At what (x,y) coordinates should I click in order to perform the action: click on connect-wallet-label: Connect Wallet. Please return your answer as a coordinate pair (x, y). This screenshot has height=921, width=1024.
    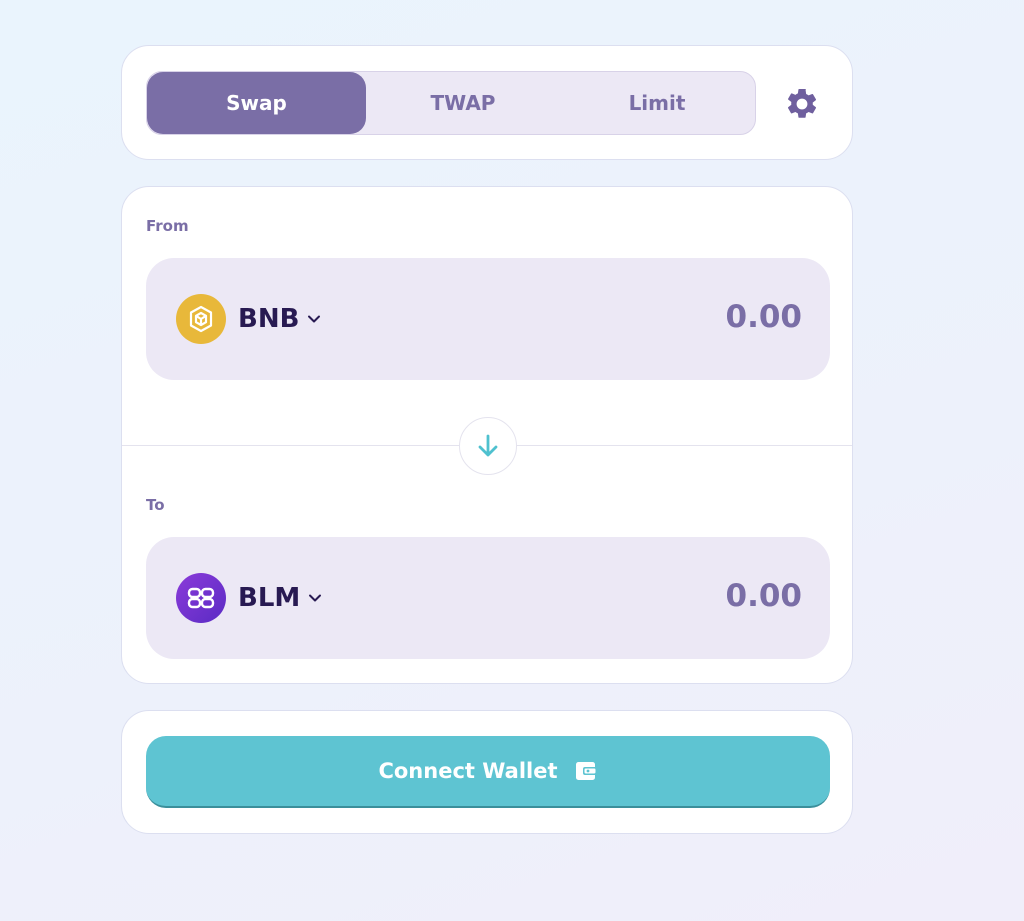
    Looking at the image, I should click on (468, 771).